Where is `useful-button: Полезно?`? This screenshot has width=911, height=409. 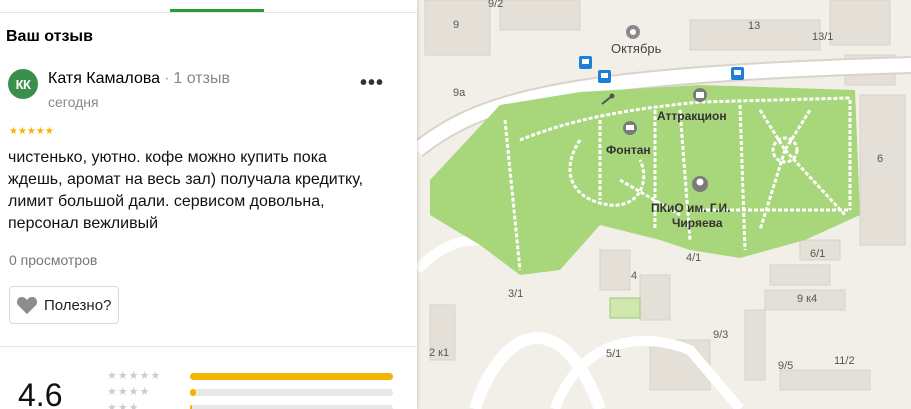
useful-button: Полезно? is located at coordinates (64, 305).